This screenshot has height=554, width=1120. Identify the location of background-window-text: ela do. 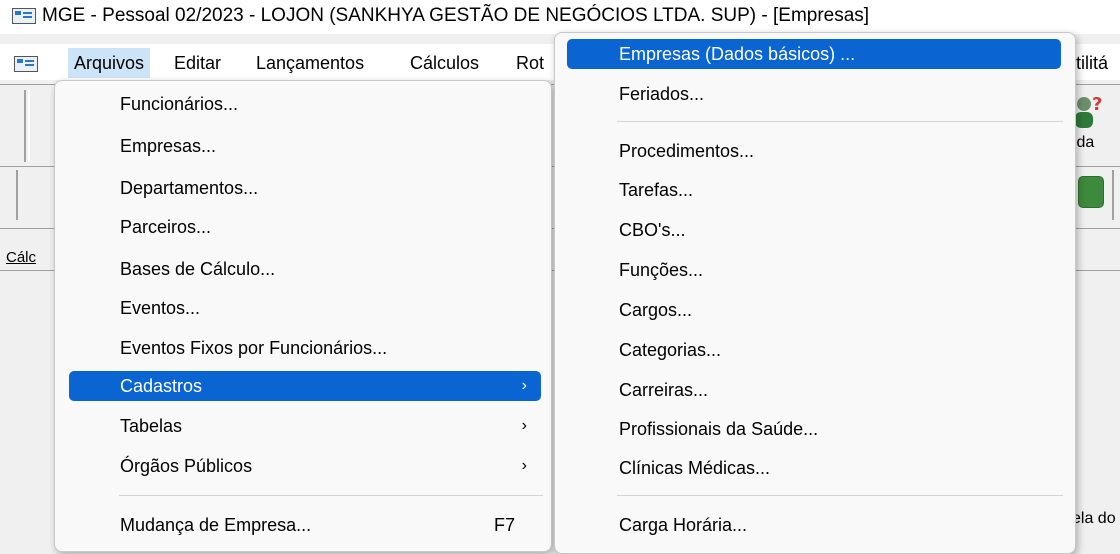
(1094, 518).